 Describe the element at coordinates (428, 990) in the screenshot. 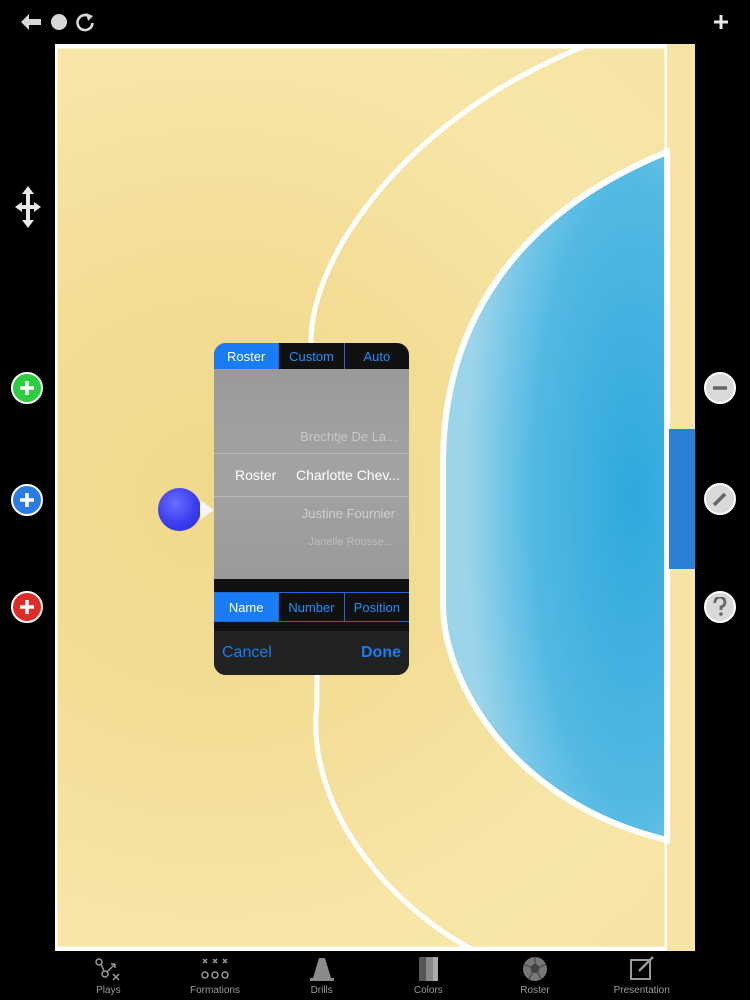

I see `tab-label: Colors` at that location.